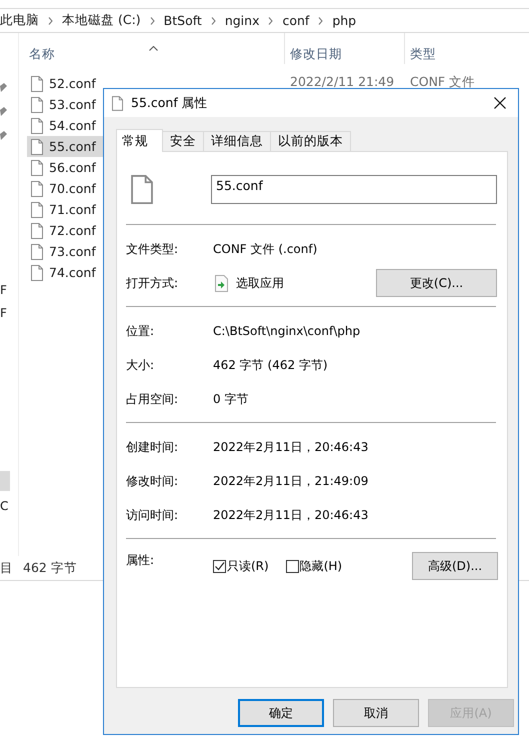 The height and width of the screenshot is (744, 529). What do you see at coordinates (72, 167) in the screenshot?
I see `file-name: 56.conf` at bounding box center [72, 167].